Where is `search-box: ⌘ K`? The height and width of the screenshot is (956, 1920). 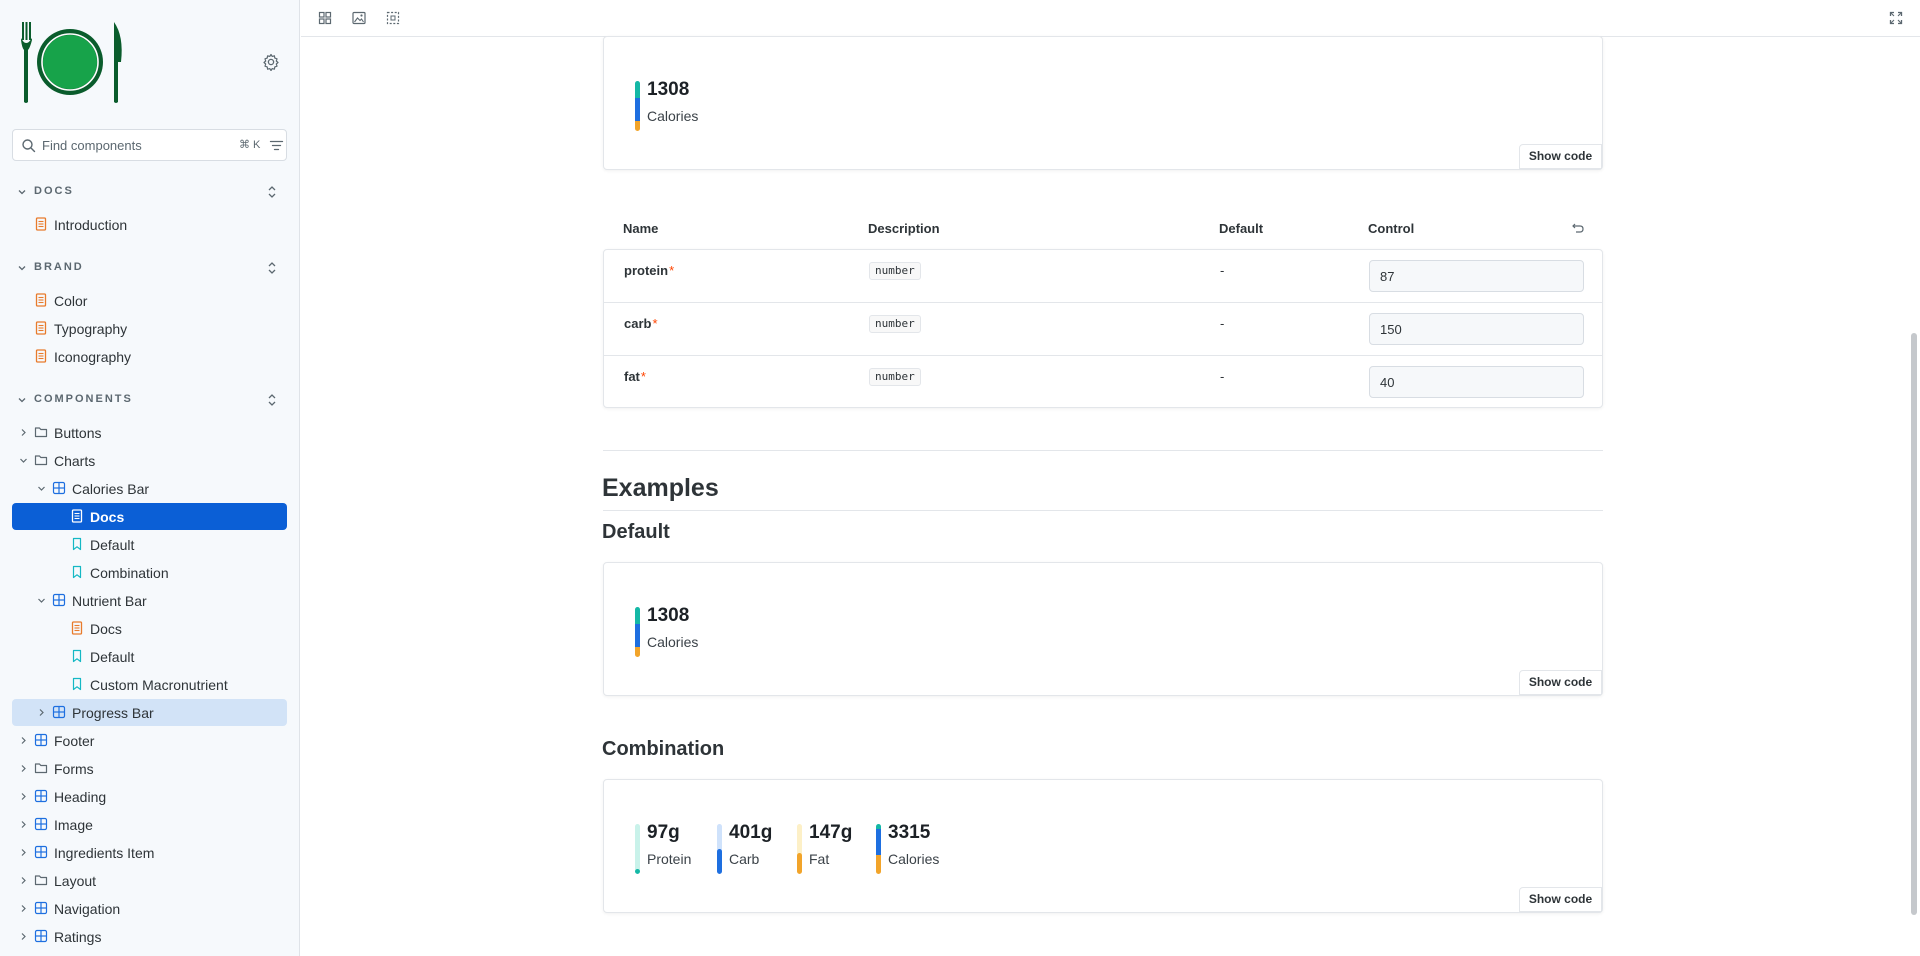 search-box: ⌘ K is located at coordinates (149, 145).